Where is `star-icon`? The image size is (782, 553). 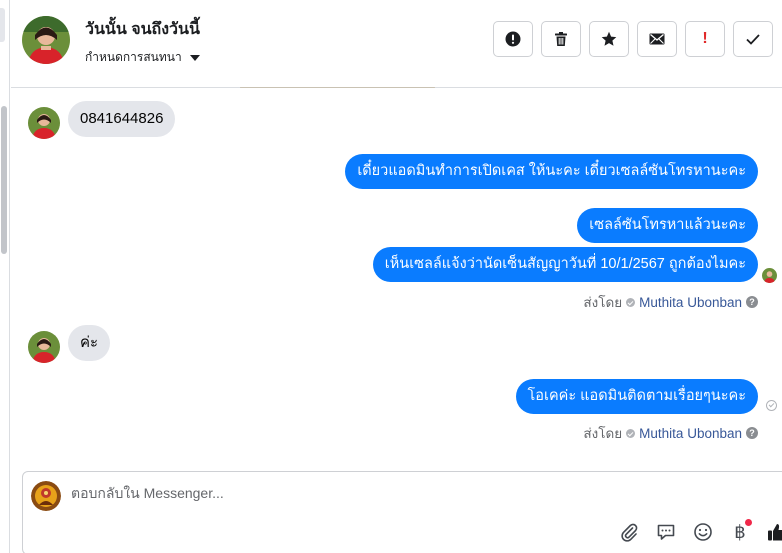
star-icon is located at coordinates (609, 38).